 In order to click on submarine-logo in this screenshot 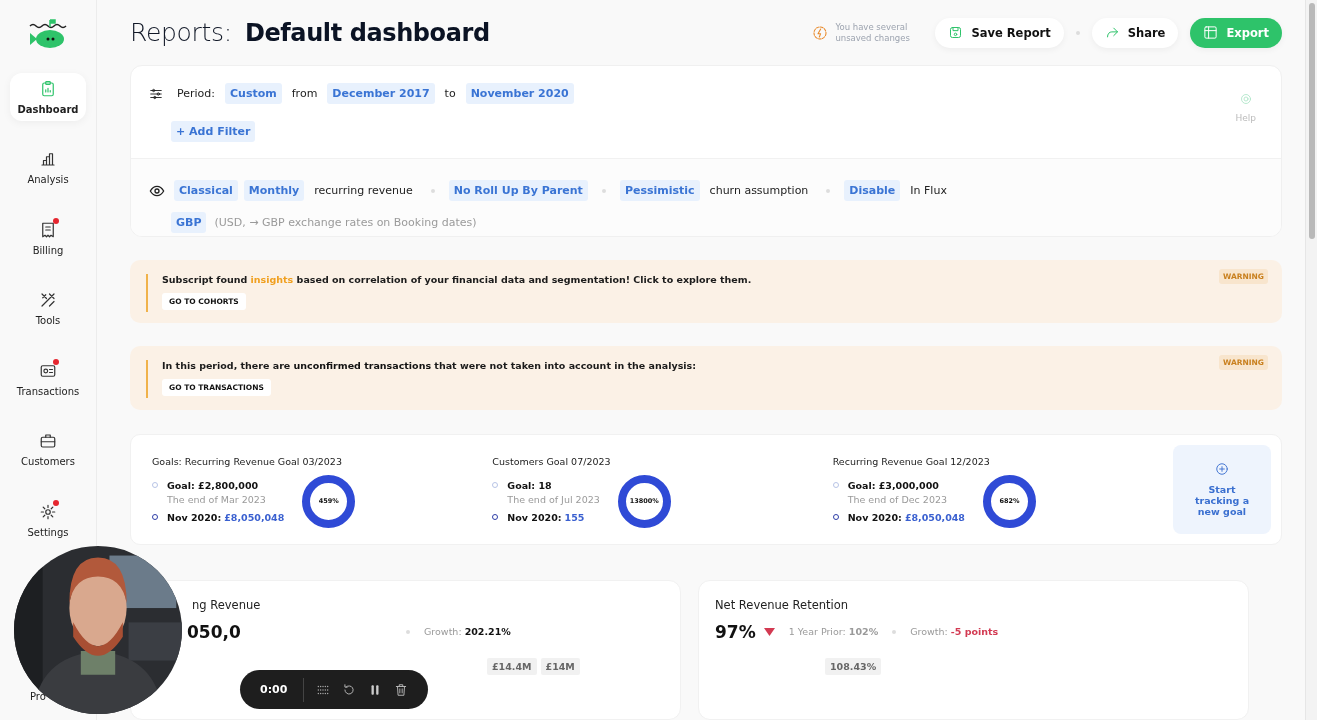, I will do `click(48, 34)`.